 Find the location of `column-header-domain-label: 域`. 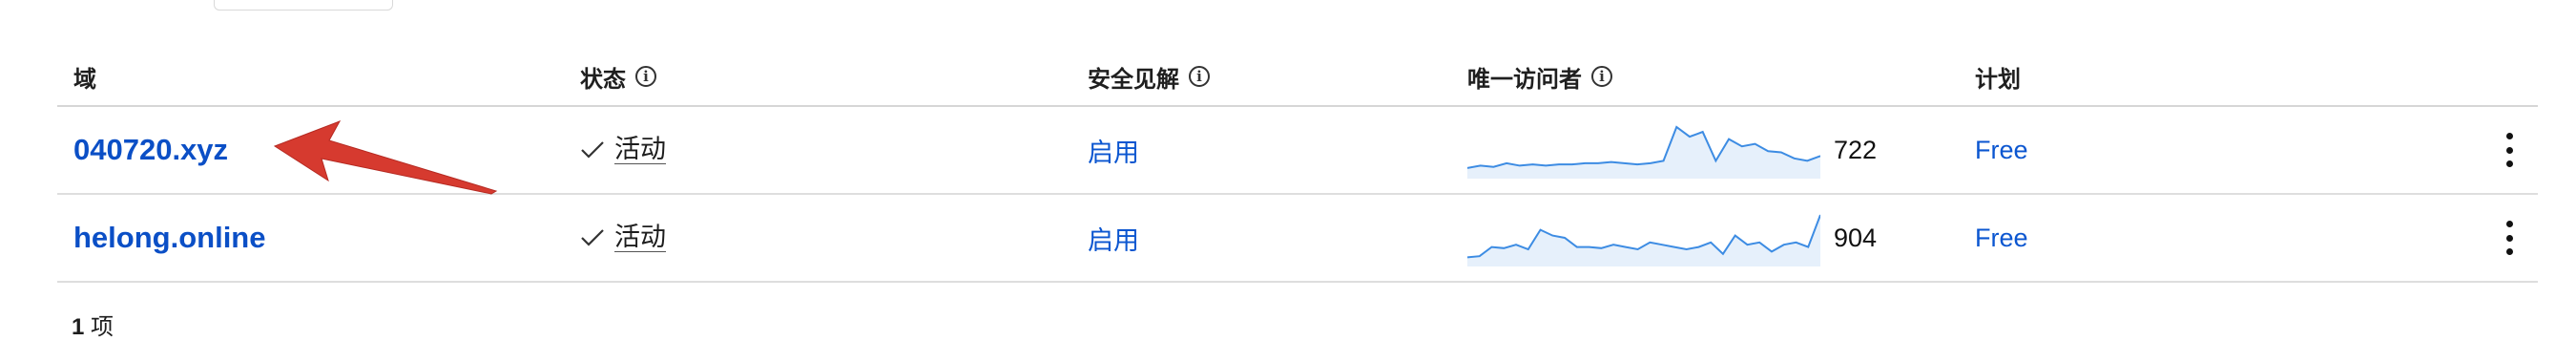

column-header-domain-label: 域 is located at coordinates (84, 79).